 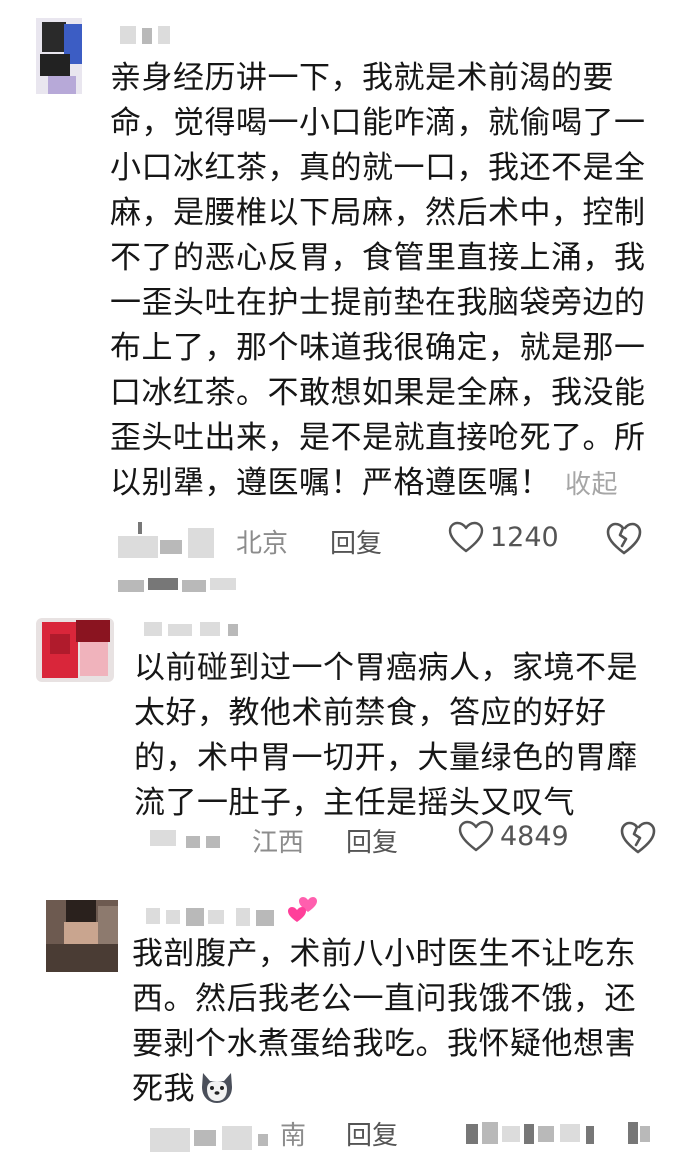 I want to click on like-button: 1240, so click(x=503, y=537).